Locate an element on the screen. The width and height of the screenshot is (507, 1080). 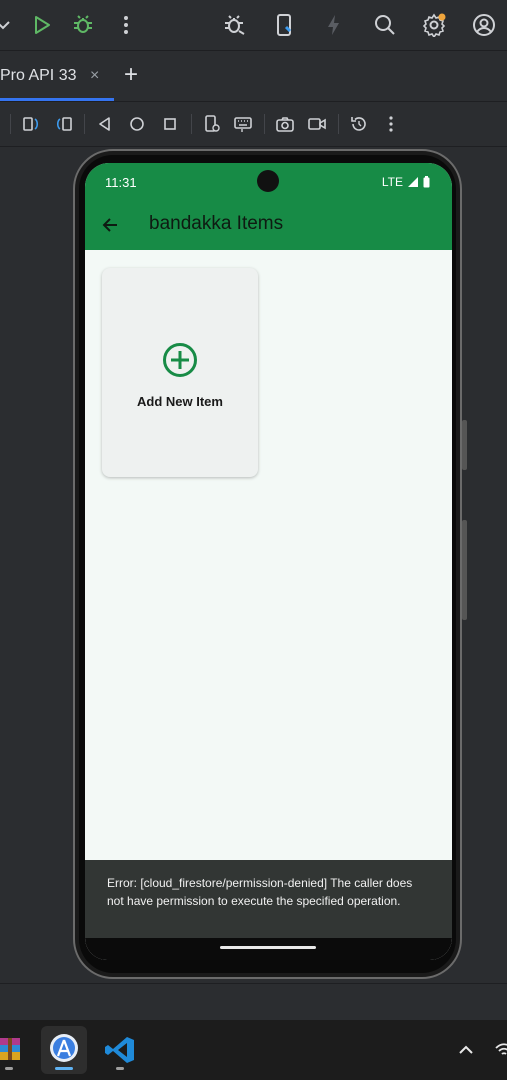
settings-icon is located at coordinates (434, 25).